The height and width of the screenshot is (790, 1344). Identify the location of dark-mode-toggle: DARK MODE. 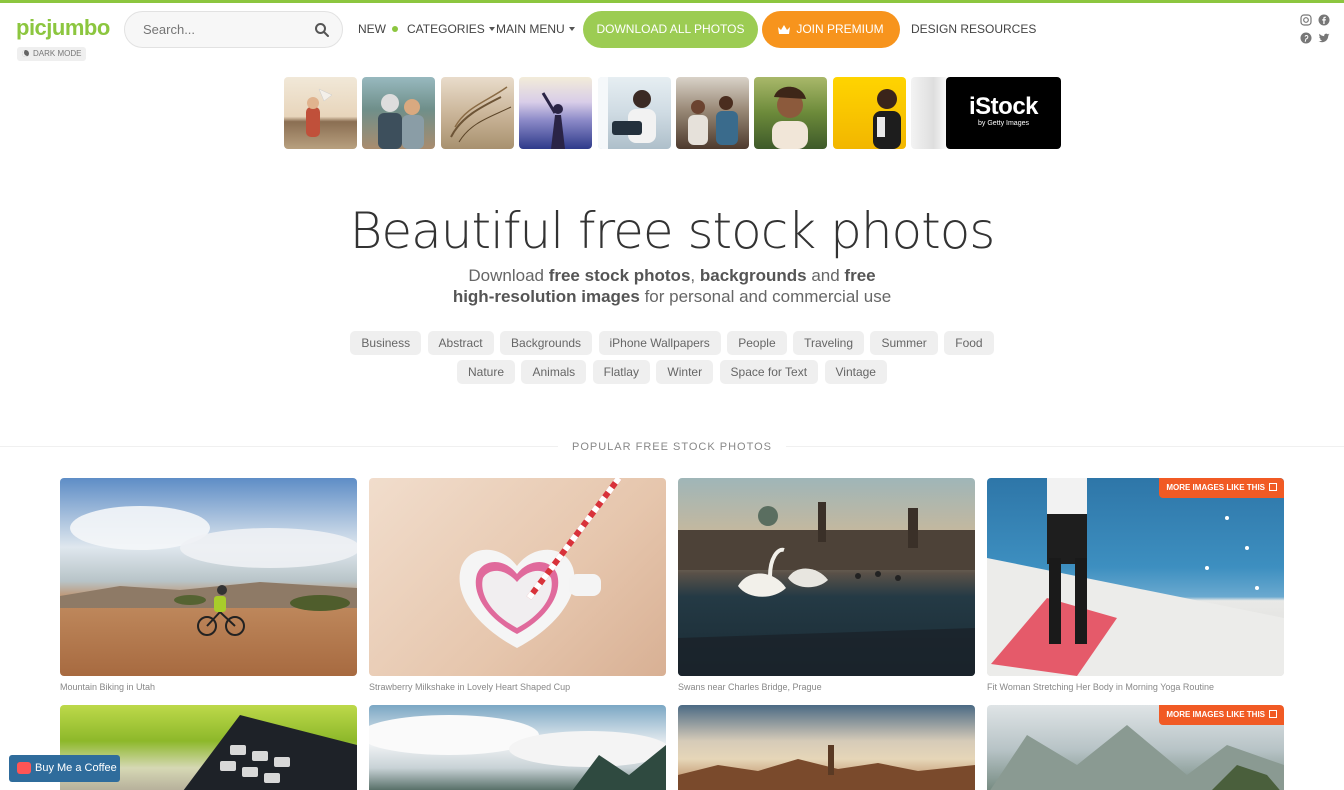
(52, 54).